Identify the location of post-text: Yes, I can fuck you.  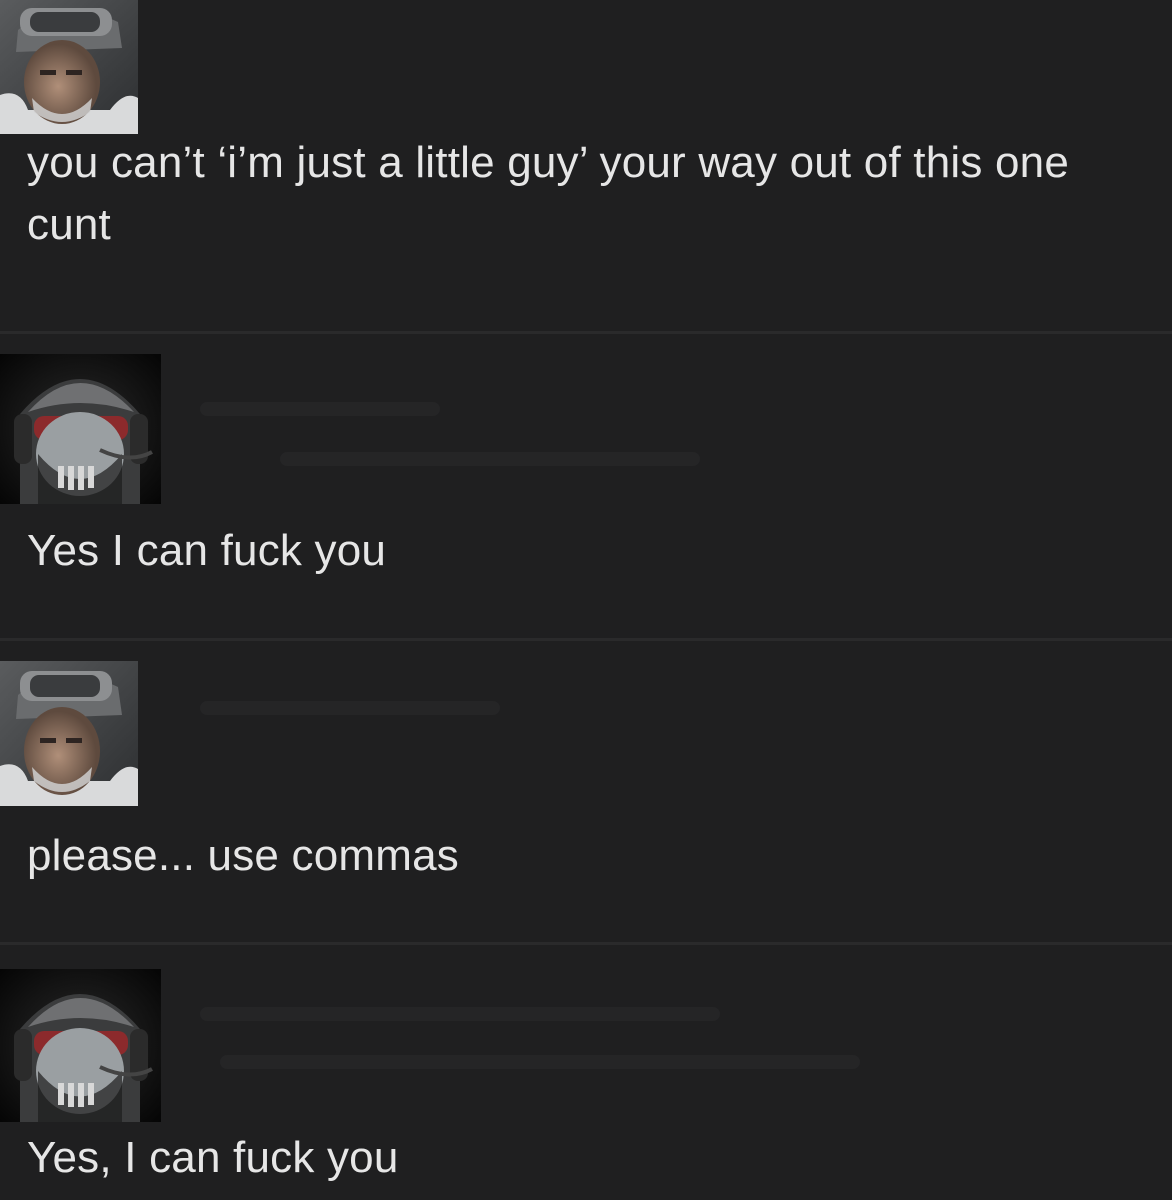
(213, 1157).